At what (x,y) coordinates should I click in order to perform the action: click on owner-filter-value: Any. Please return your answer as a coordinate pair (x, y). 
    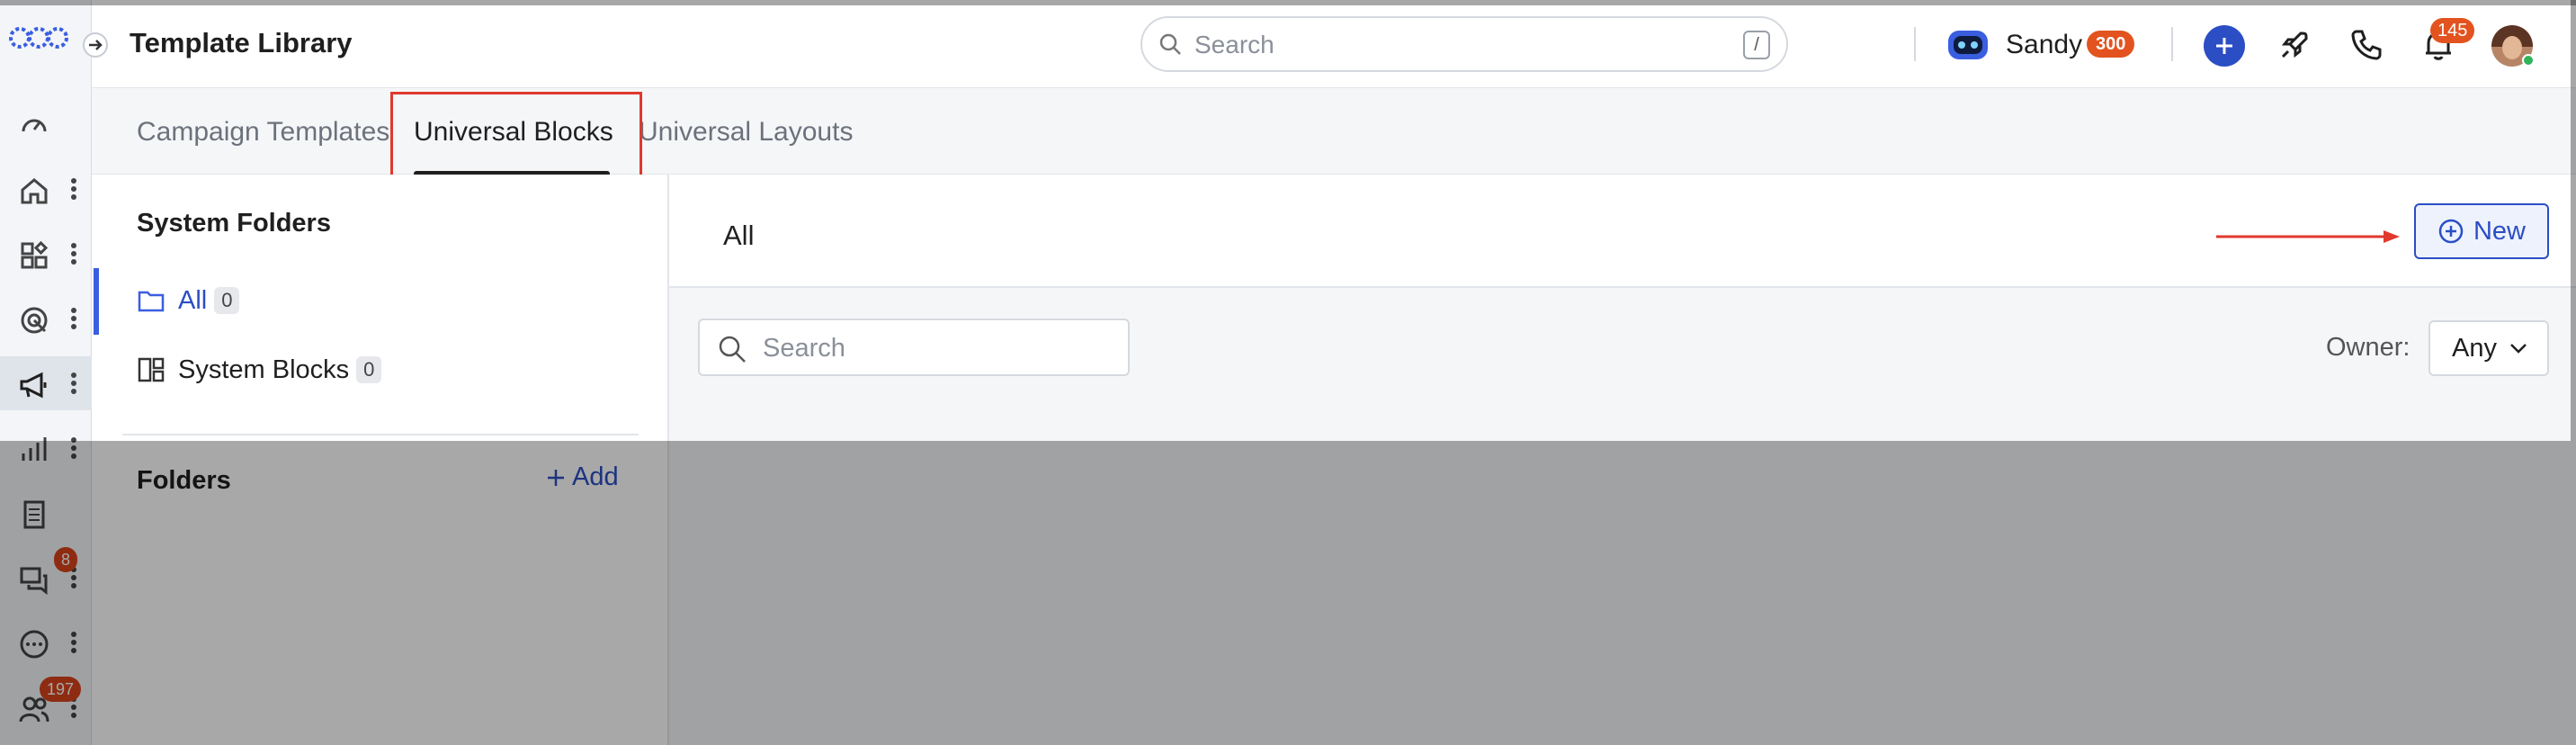
    Looking at the image, I should click on (2474, 348).